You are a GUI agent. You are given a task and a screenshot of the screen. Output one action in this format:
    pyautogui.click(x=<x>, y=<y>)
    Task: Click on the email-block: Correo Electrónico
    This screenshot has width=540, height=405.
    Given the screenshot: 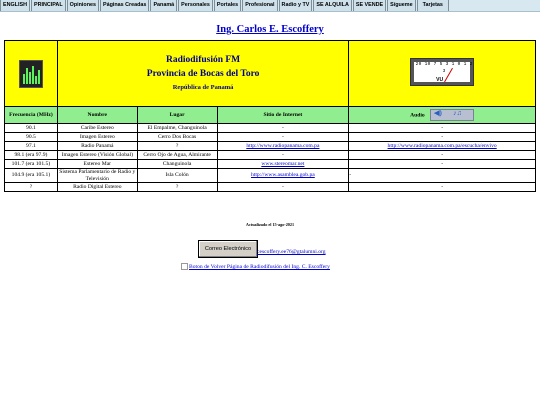 What is the action you would take?
    pyautogui.click(x=228, y=247)
    